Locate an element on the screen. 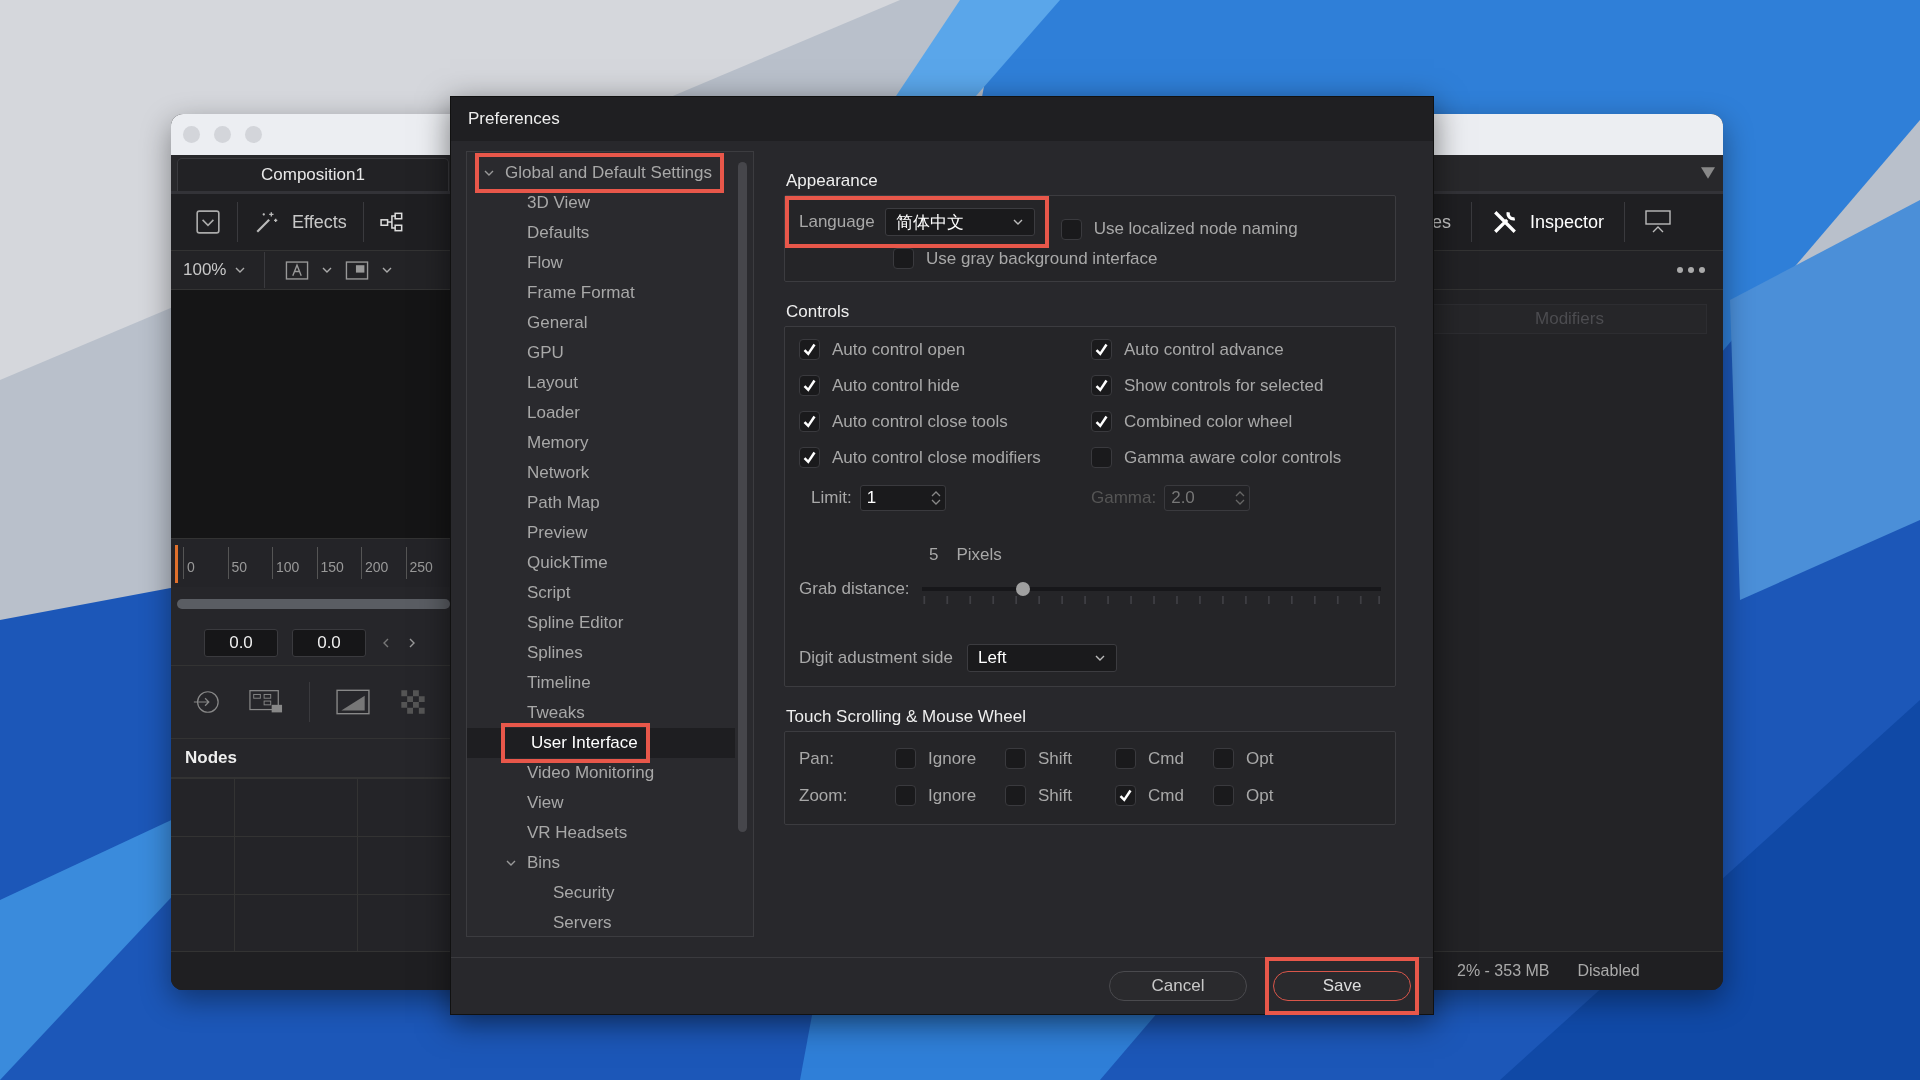 The height and width of the screenshot is (1080, 1920). stepper-arrows-icon is located at coordinates (935, 498).